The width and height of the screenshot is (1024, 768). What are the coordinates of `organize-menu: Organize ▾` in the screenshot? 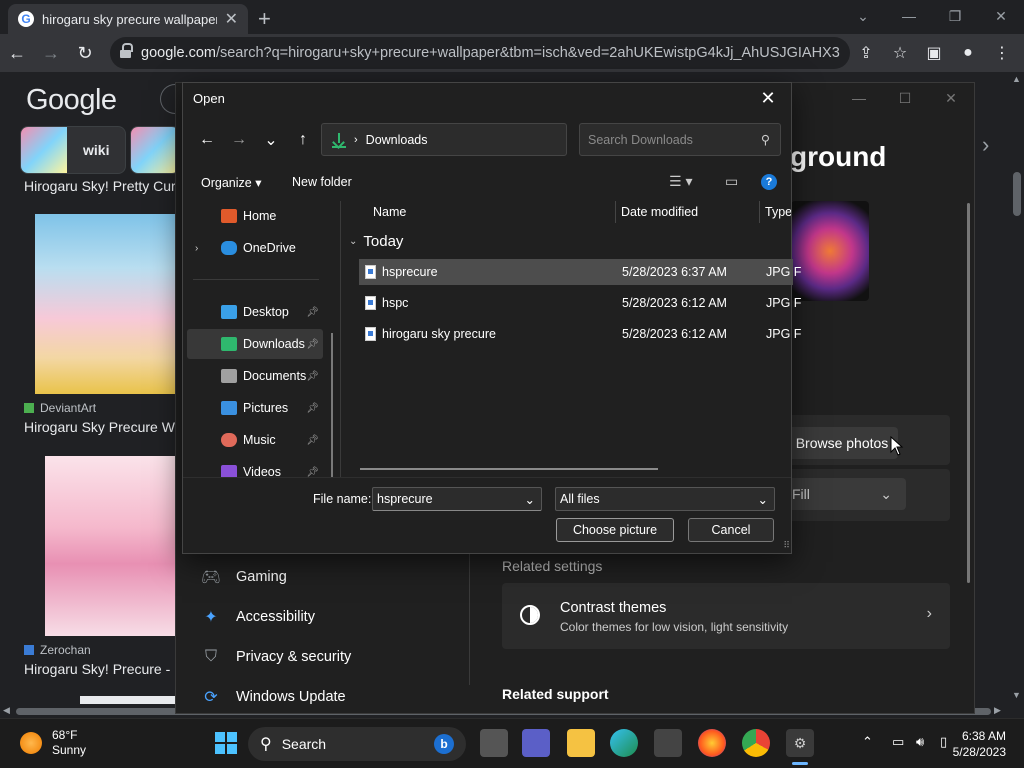 It's located at (231, 182).